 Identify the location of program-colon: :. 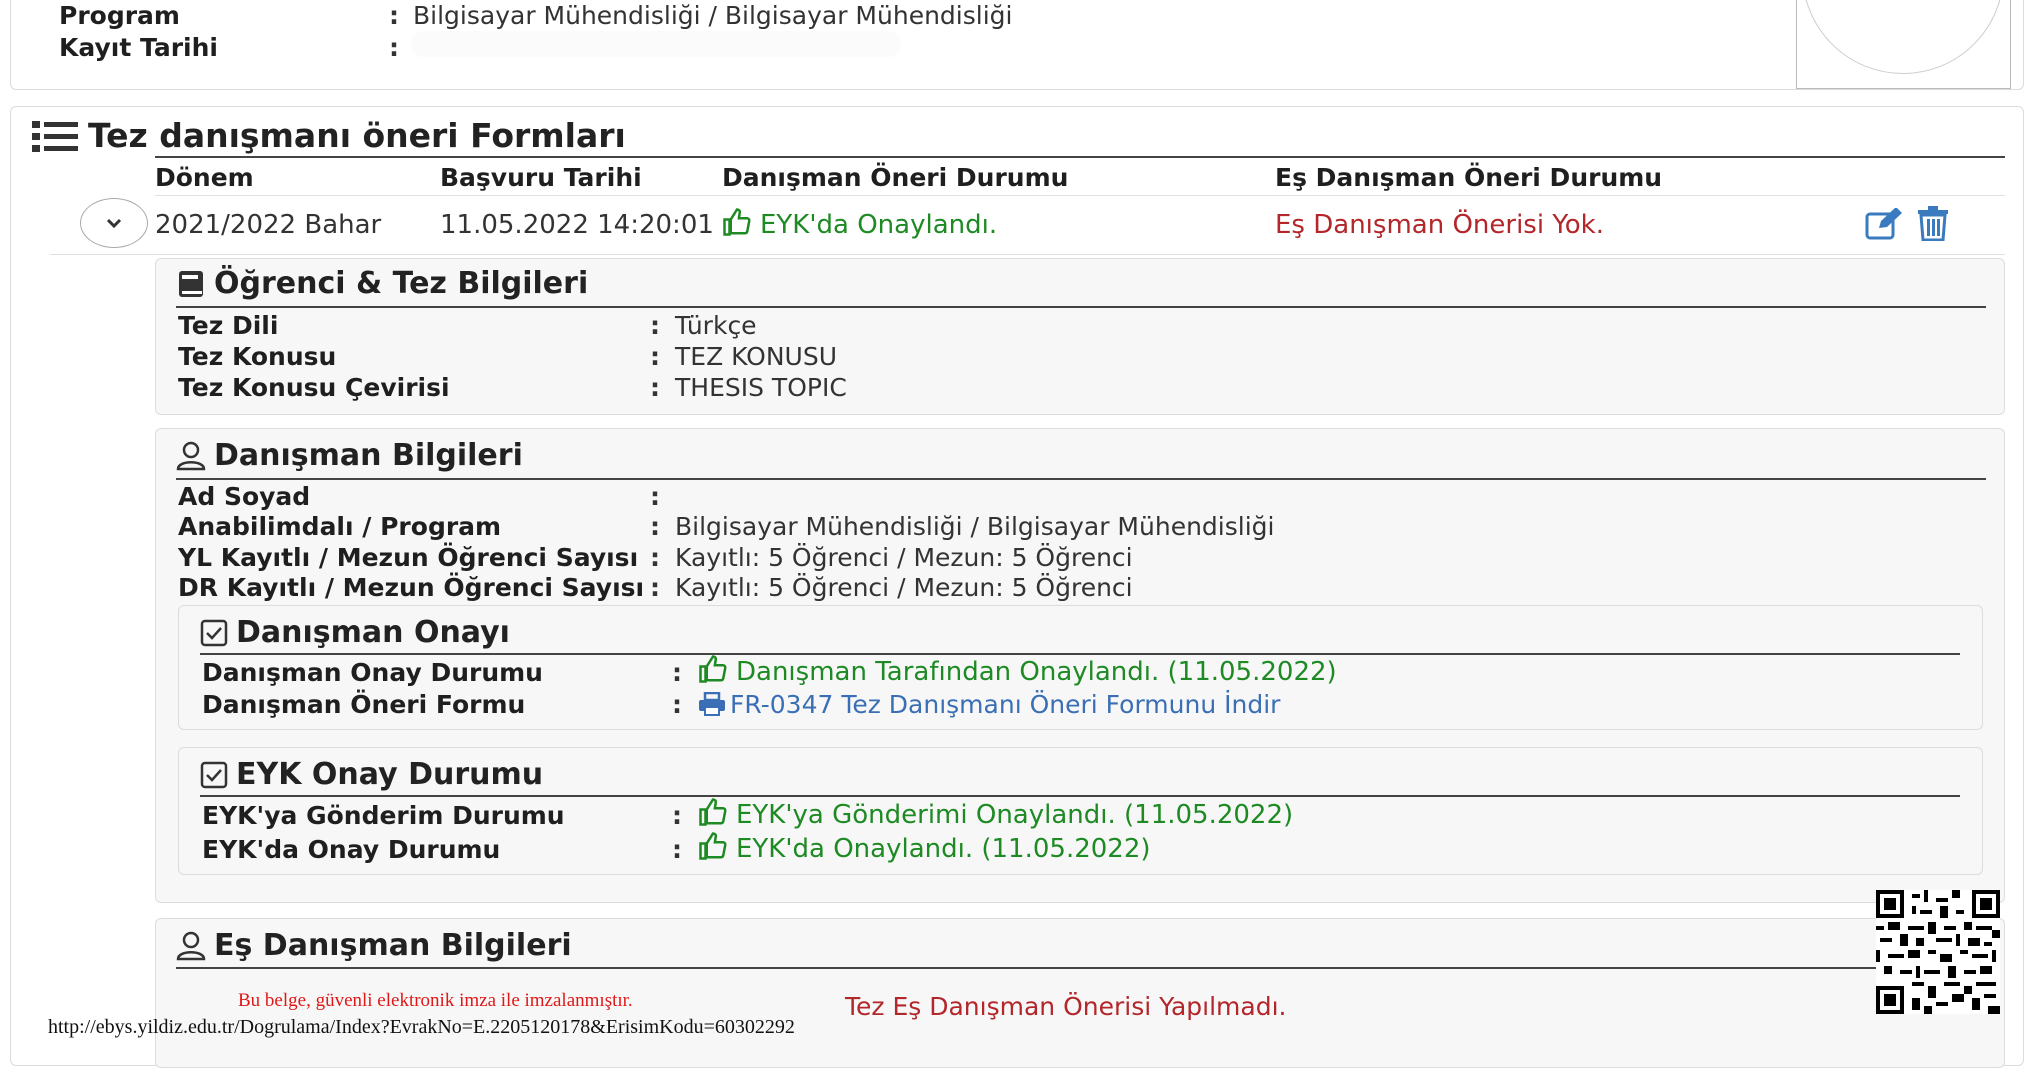
(394, 15).